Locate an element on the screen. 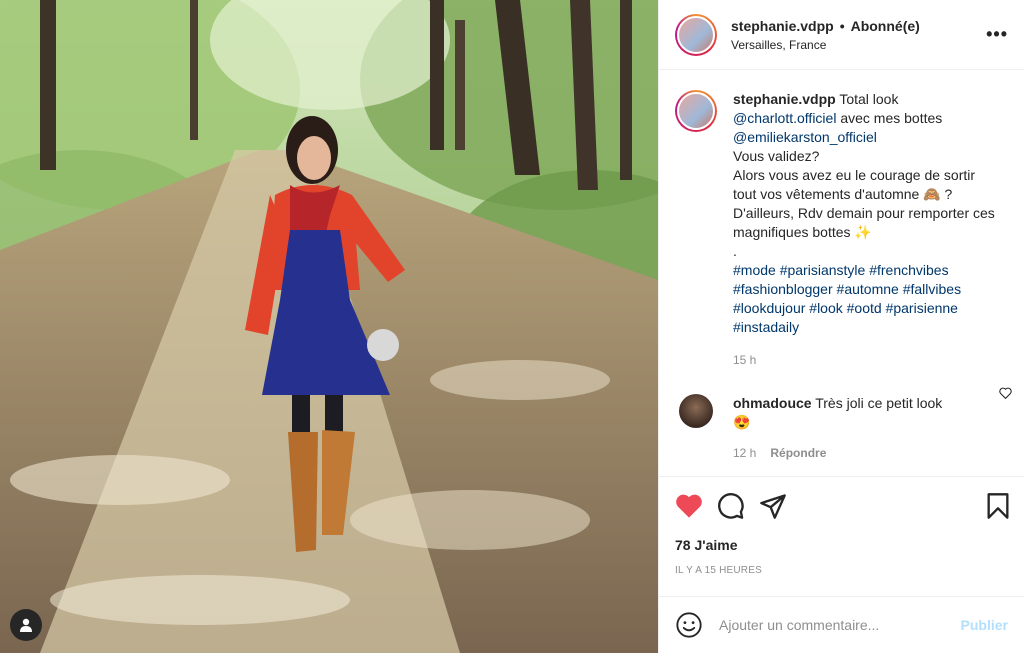 Image resolution: width=1024 pixels, height=653 pixels. emoji-icon is located at coordinates (689, 625).